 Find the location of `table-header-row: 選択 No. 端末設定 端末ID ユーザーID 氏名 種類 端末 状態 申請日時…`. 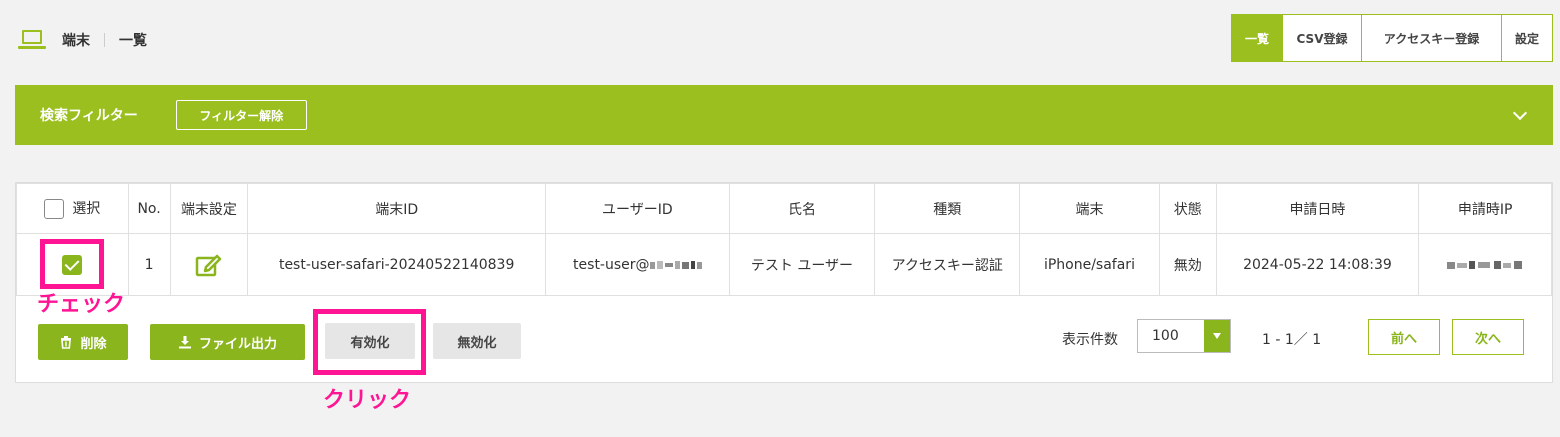

table-header-row: 選択 No. 端末設定 端末ID ユーザーID 氏名 種類 端末 状態 申請日時… is located at coordinates (784, 208).